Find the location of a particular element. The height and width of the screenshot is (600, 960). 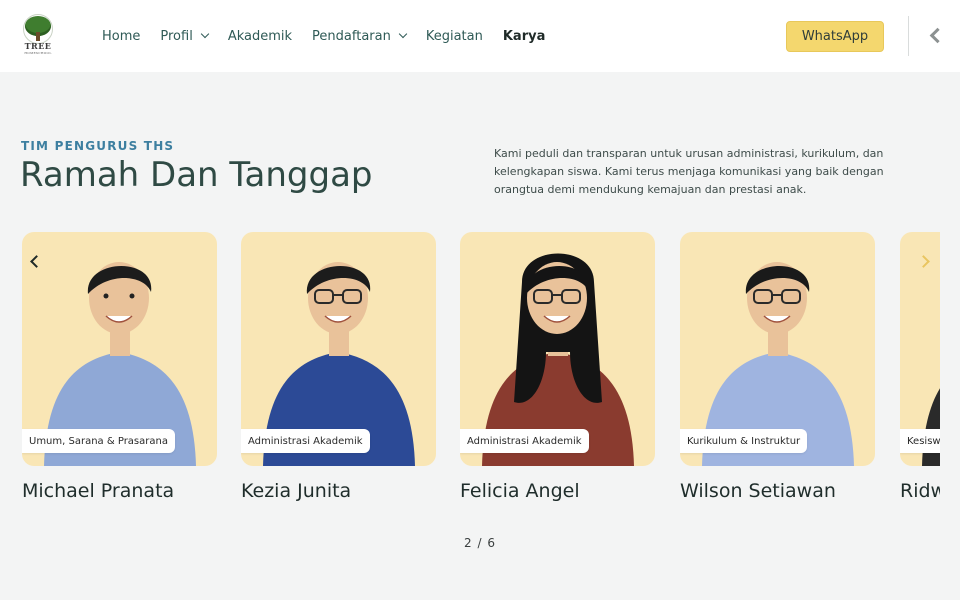

nav-home: Home is located at coordinates (121, 36).